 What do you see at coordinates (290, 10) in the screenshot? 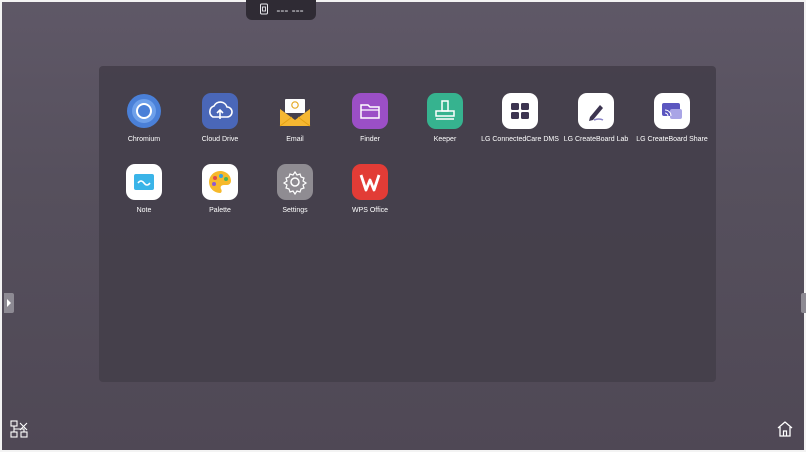
I see `status-text: --- ---` at bounding box center [290, 10].